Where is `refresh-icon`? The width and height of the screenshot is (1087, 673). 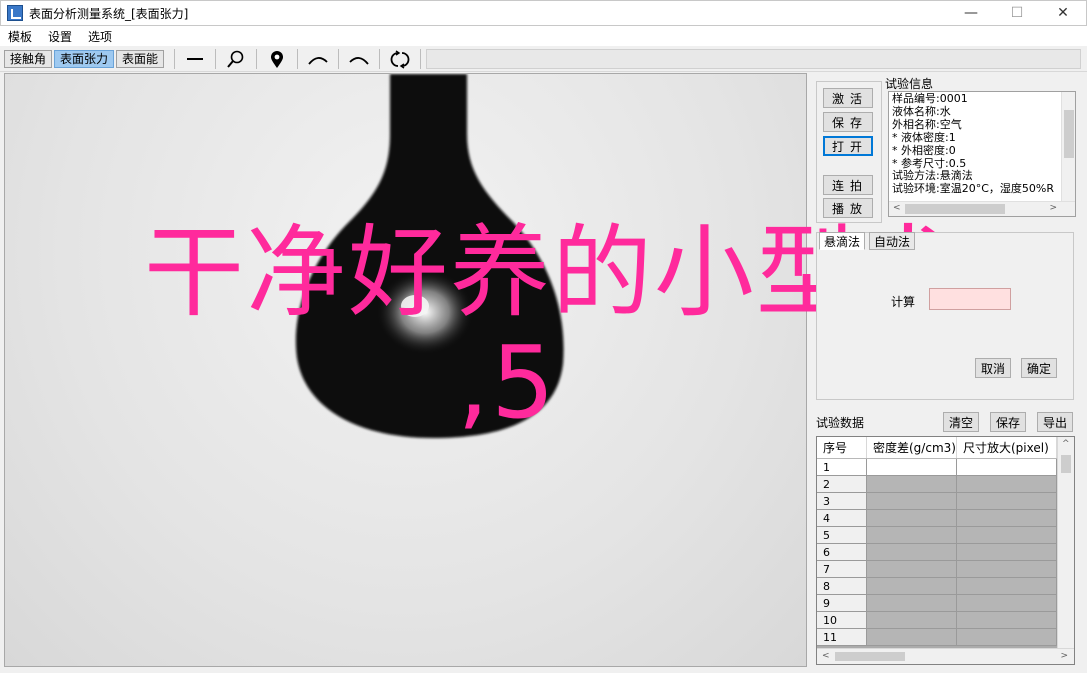
refresh-icon is located at coordinates (400, 59).